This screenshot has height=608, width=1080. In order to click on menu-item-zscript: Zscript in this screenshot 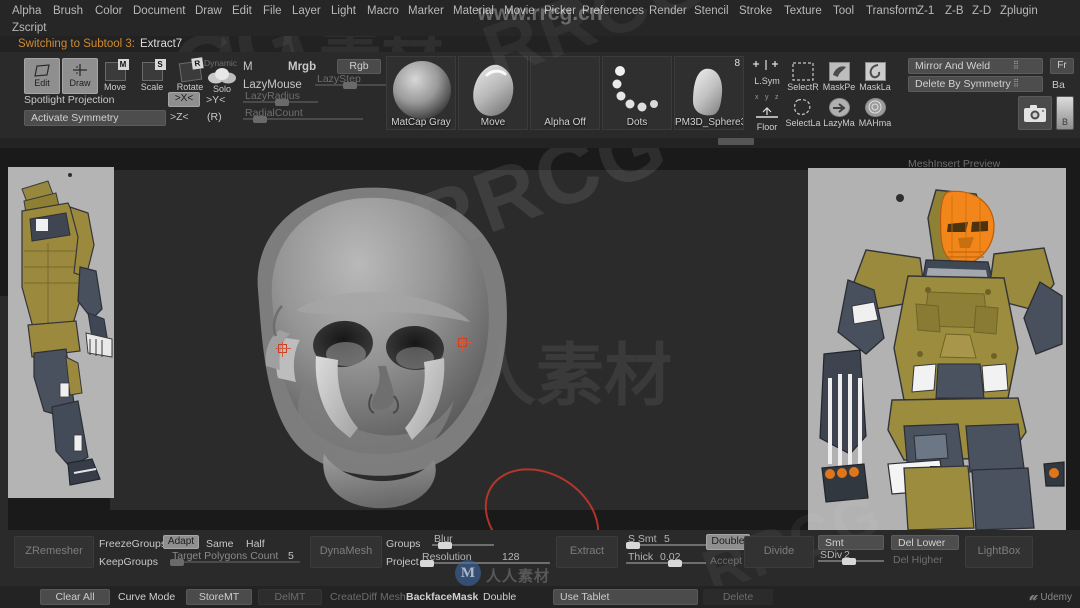, I will do `click(29, 28)`.